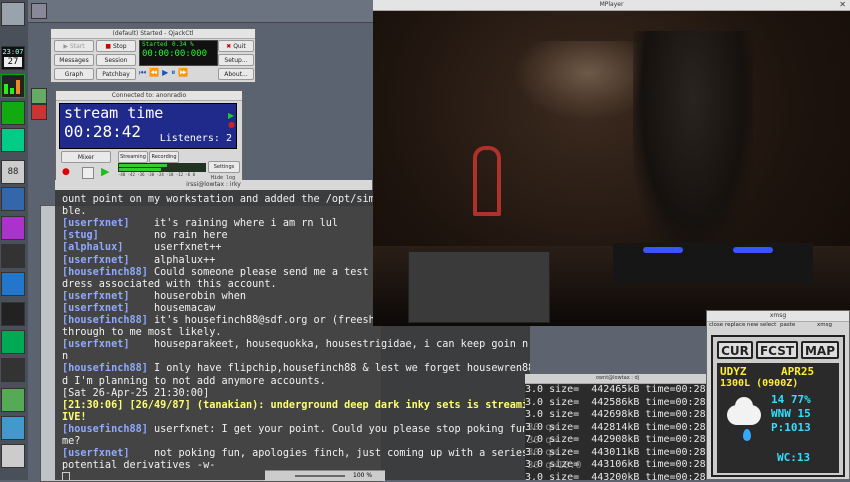 The image size is (850, 482). What do you see at coordinates (13, 342) in the screenshot?
I see `dock-tile-monitor-icon` at bounding box center [13, 342].